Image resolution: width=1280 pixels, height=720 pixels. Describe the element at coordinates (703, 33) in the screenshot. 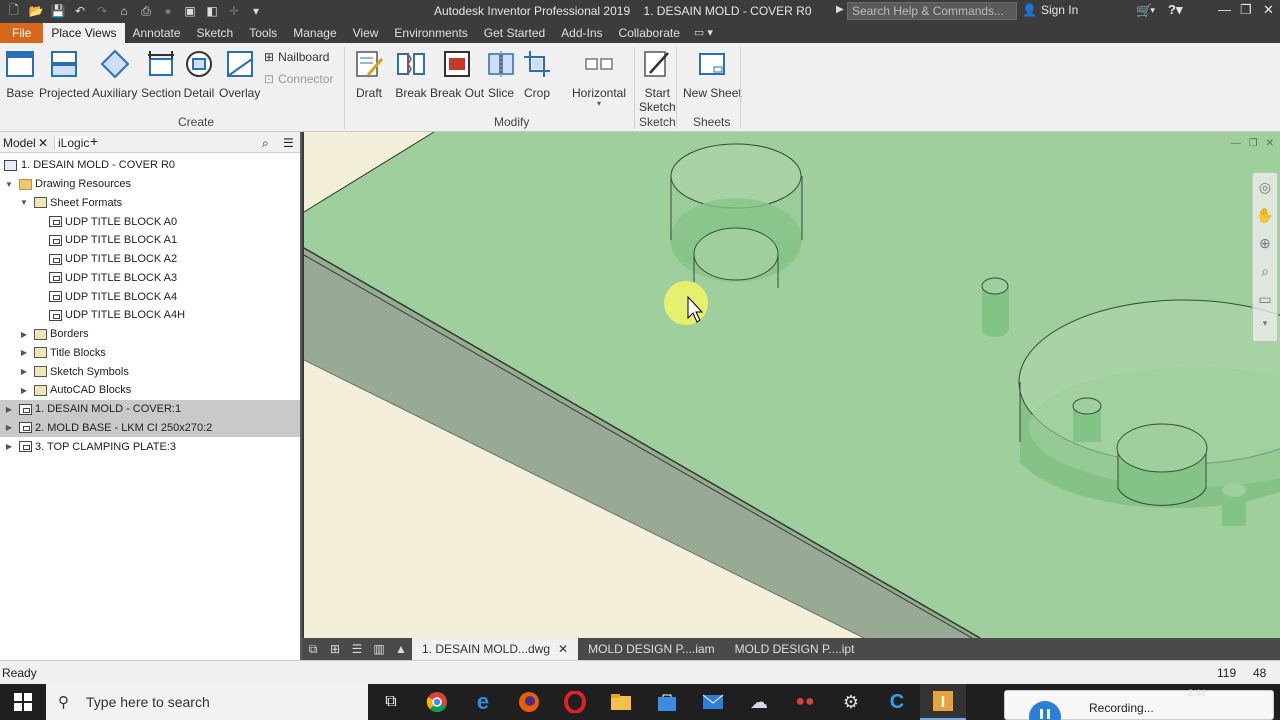

I see `ribbon-options-icon: ▭ ▾` at that location.